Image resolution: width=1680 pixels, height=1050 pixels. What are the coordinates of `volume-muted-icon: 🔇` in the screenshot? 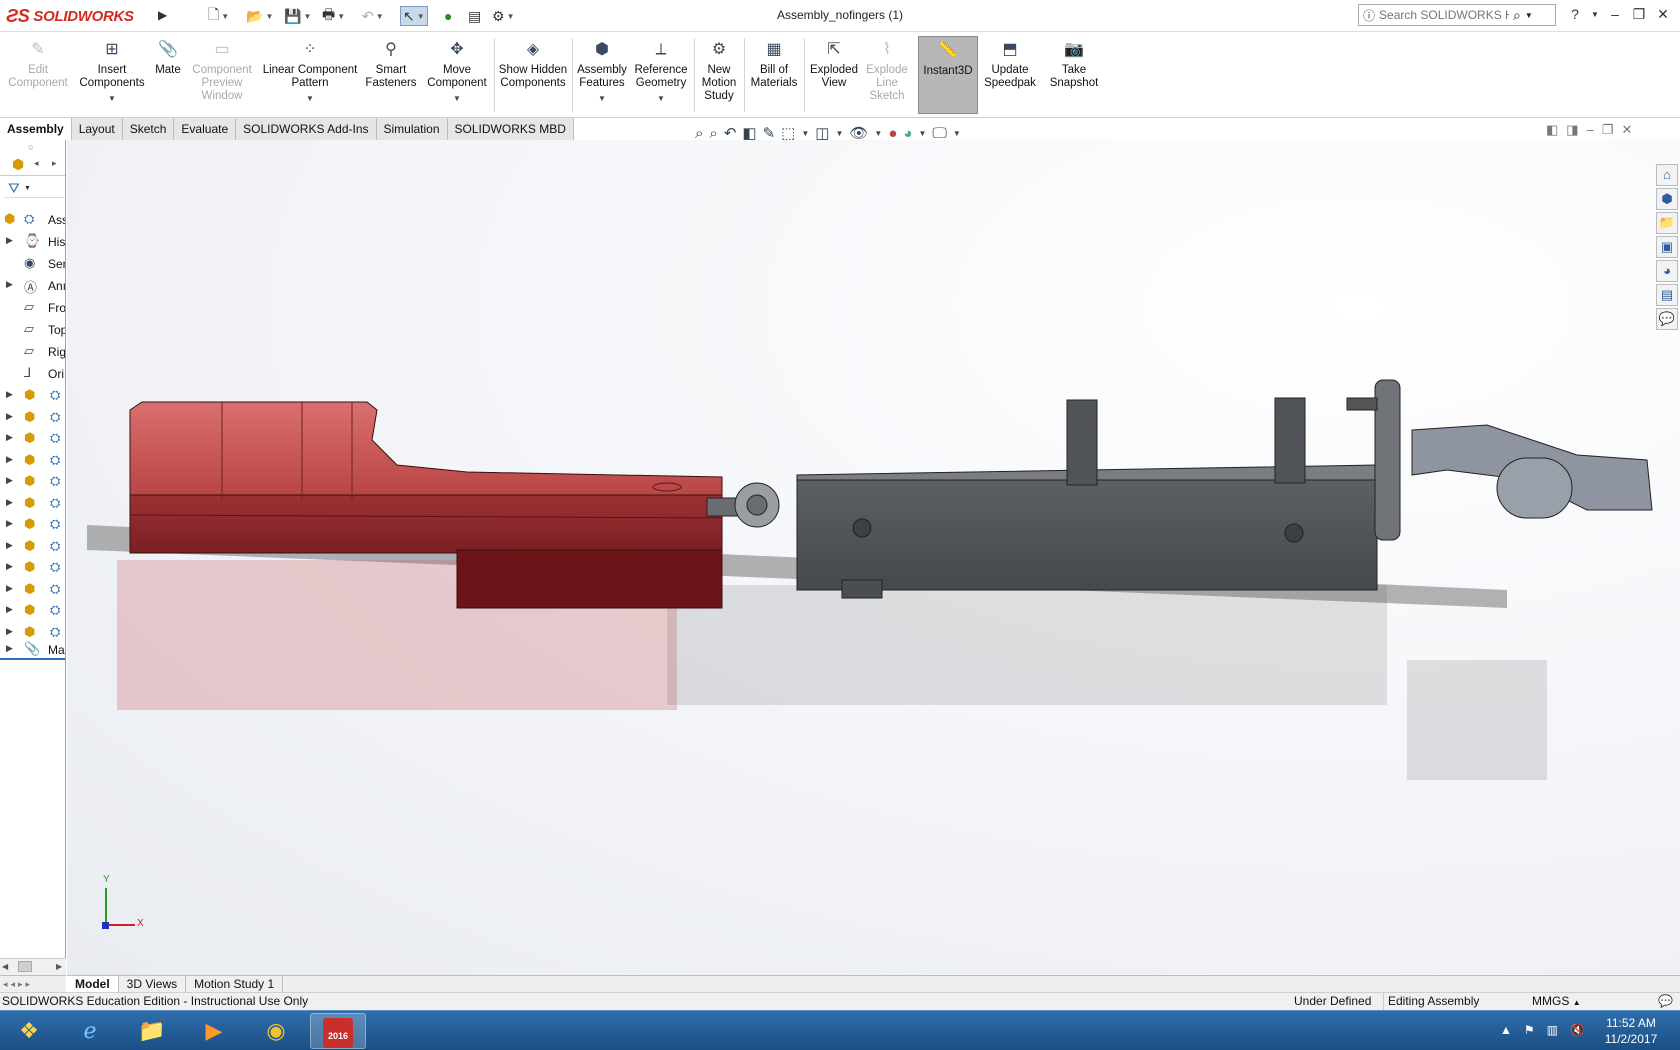 It's located at (1577, 1030).